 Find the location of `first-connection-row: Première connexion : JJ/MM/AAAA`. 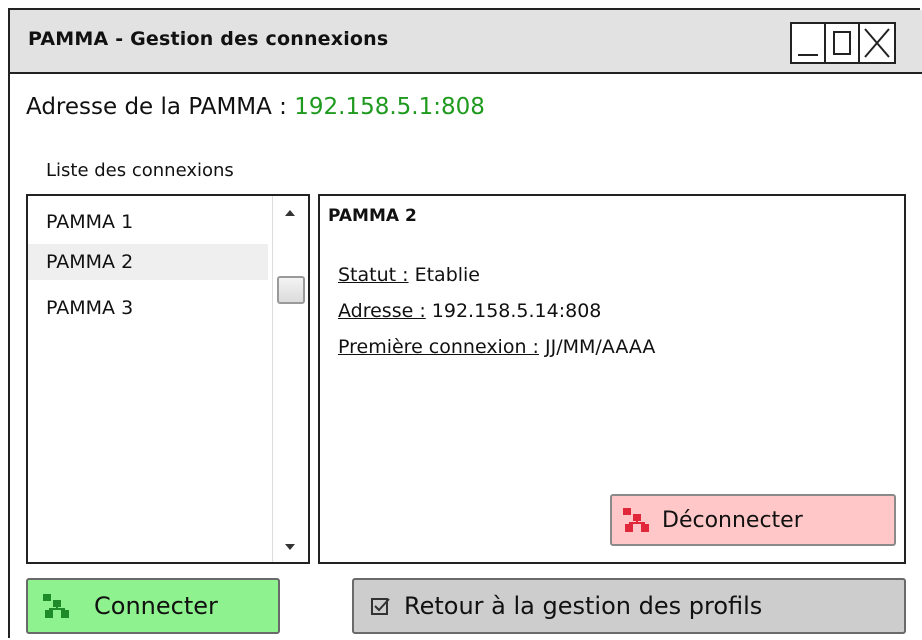

first-connection-row: Première connexion : JJ/MM/AAAA is located at coordinates (496, 347).